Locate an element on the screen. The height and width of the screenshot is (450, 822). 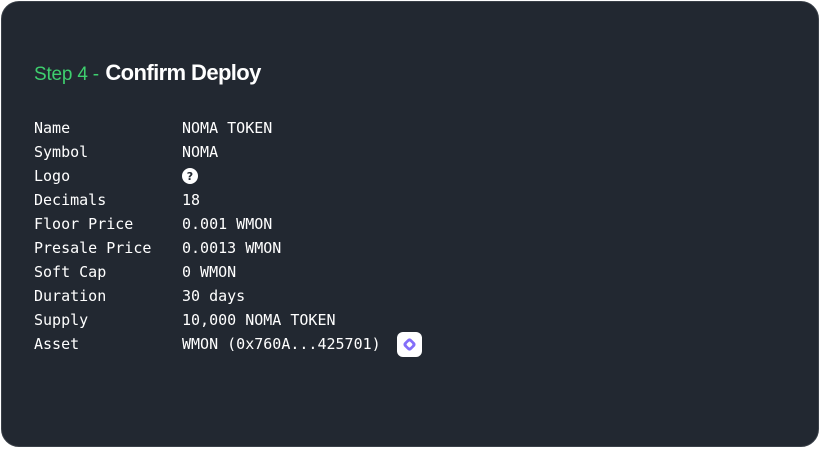
summary-row-supply: Supply 10,000 NOMA TOKEN is located at coordinates (228, 320).